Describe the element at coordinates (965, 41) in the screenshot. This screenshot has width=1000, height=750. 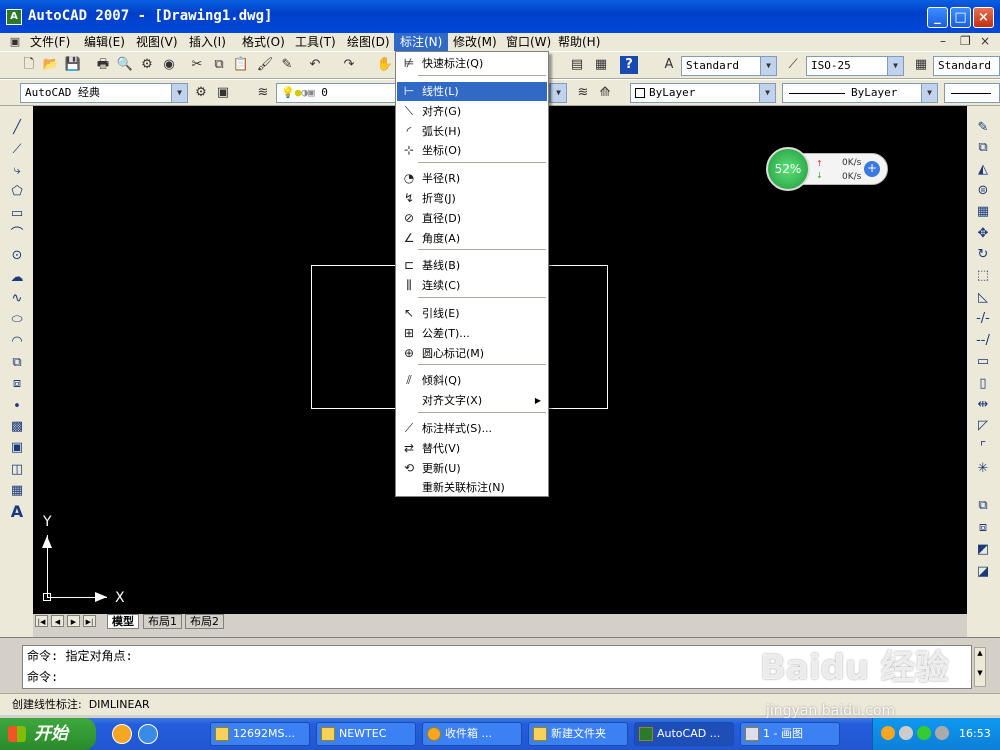
I see `mdi-restore-button: ❐` at that location.